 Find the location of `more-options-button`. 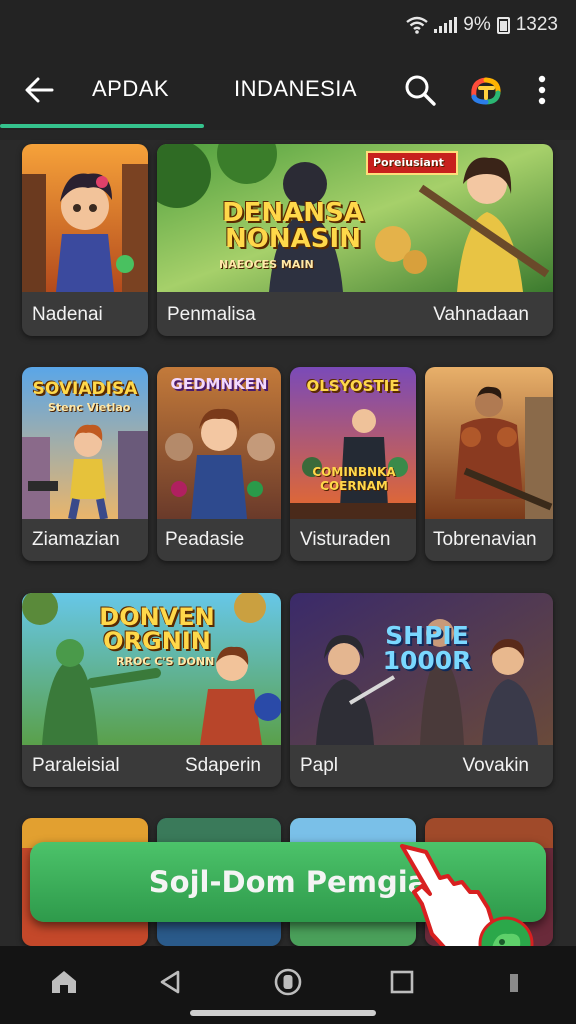

more-options-button is located at coordinates (542, 90).